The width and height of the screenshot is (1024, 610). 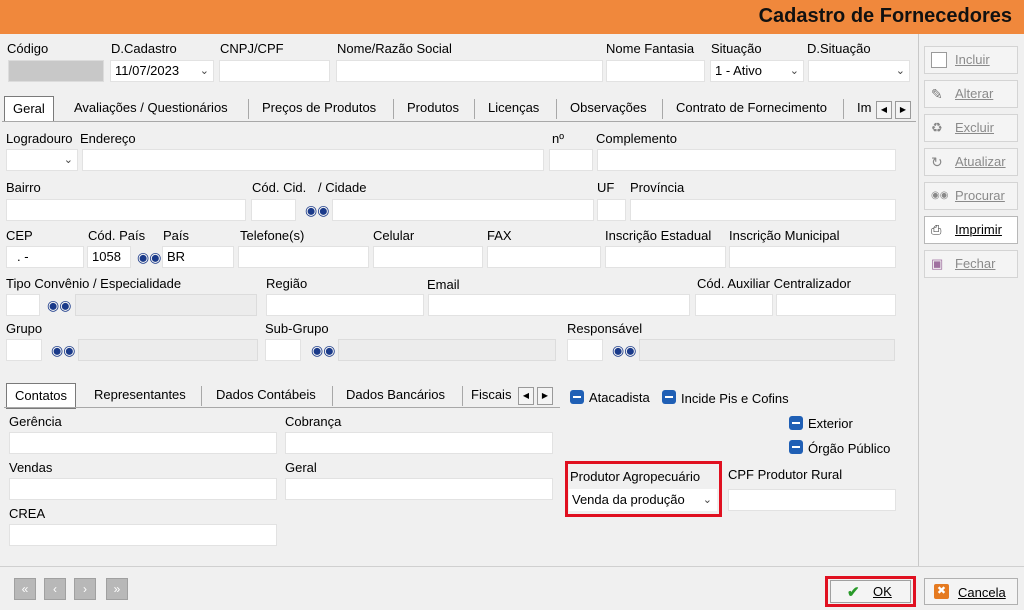 I want to click on numero-field, so click(x=571, y=160).